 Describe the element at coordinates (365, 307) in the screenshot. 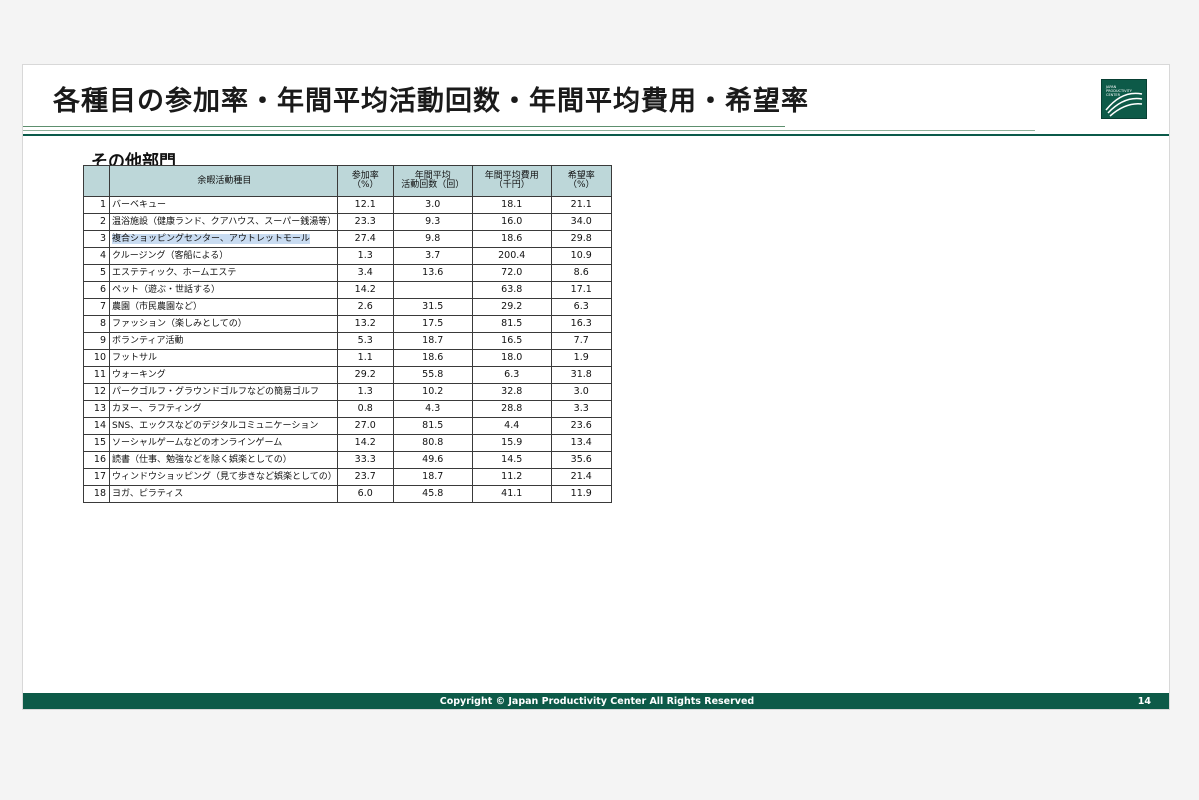

I see `row-participation: 2.6` at that location.